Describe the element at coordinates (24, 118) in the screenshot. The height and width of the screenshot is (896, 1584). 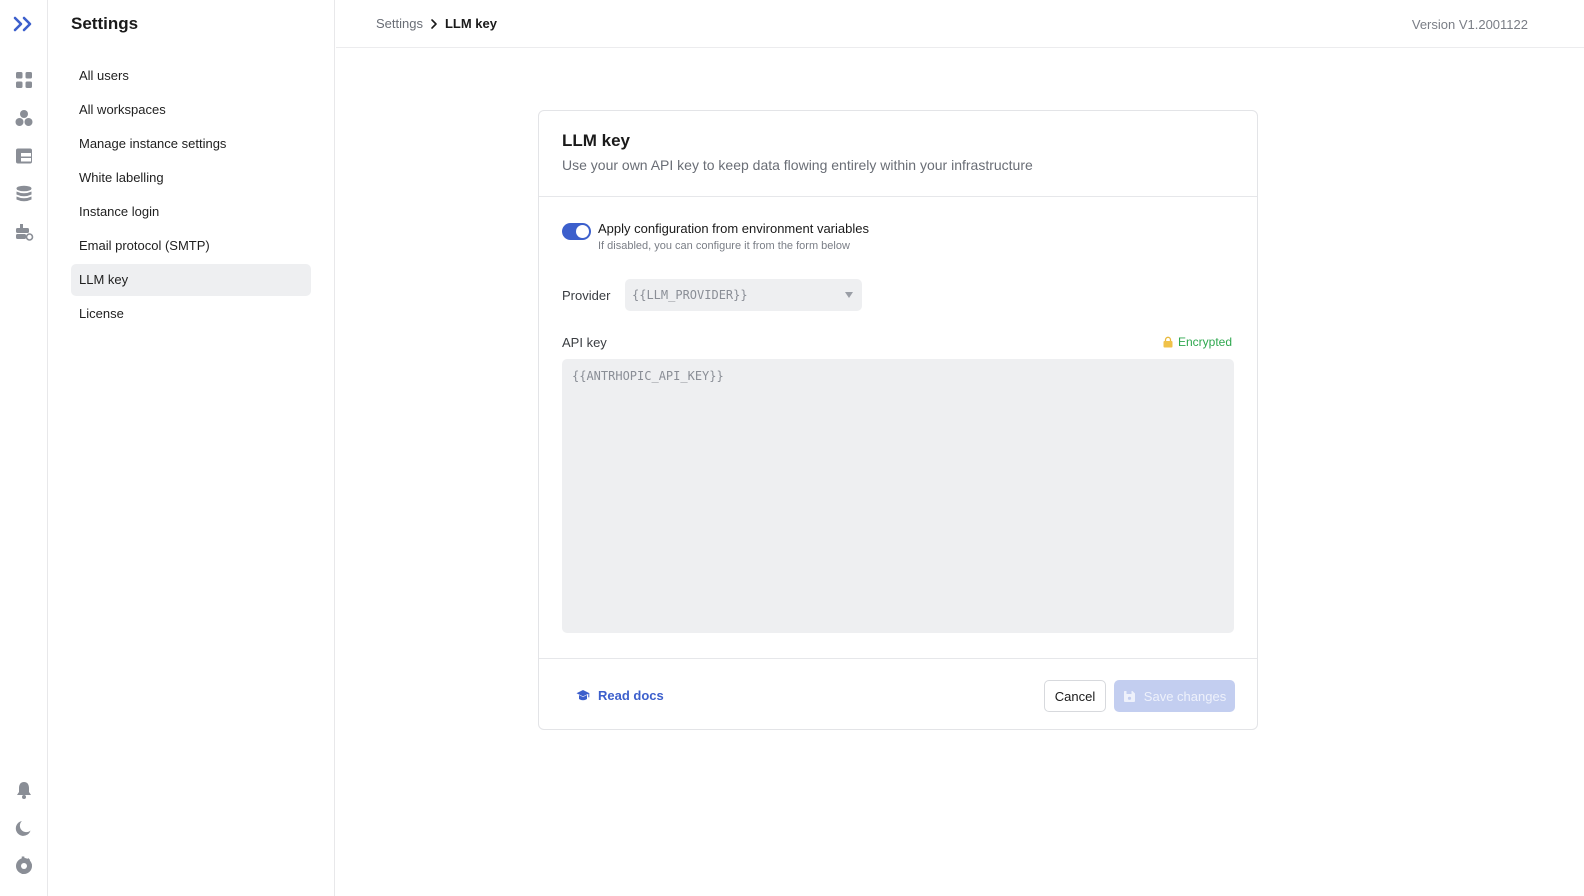
I see `components-icon` at that location.